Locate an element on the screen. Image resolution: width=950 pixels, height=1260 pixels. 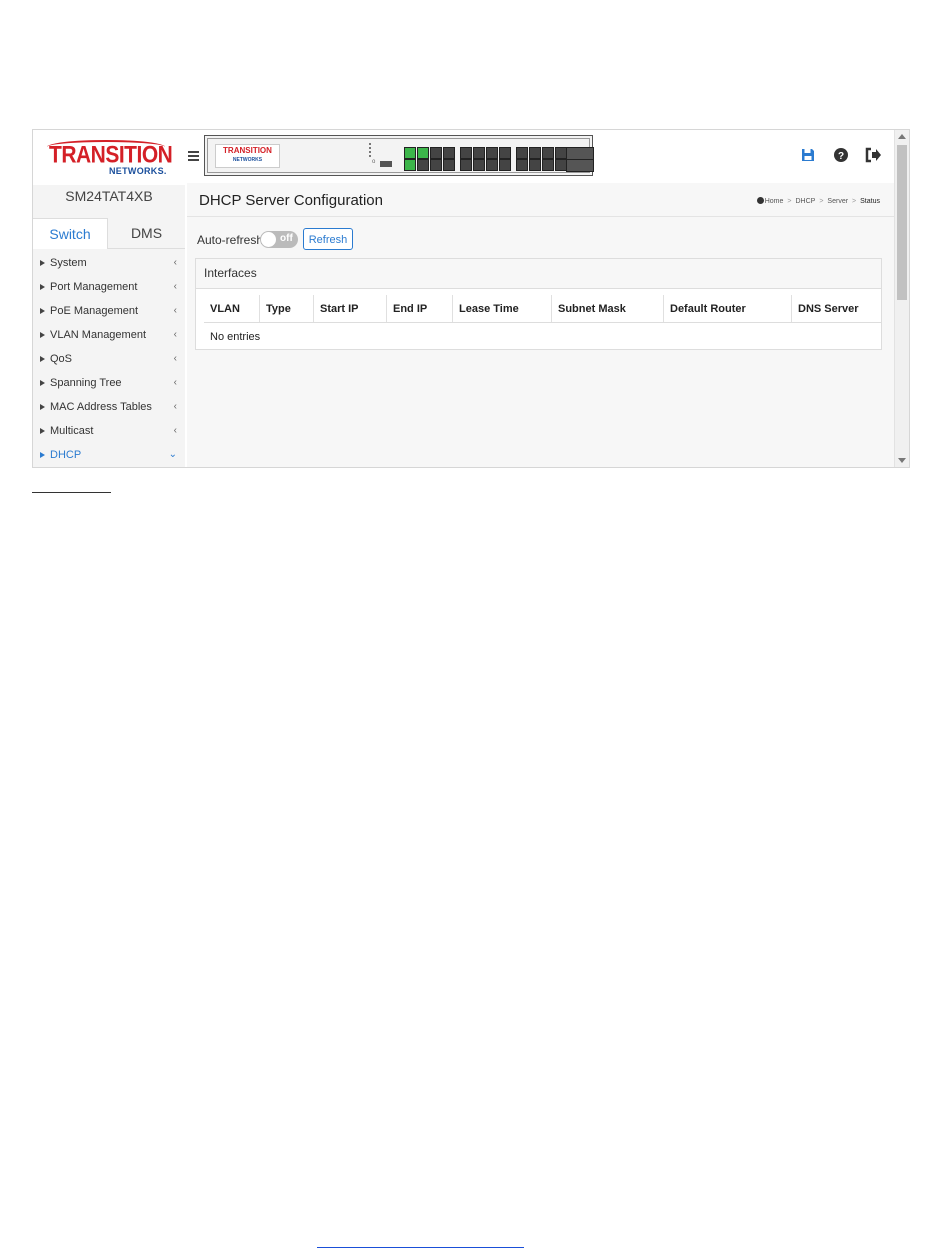
panel-header: Interfaces is located at coordinates (538, 274).